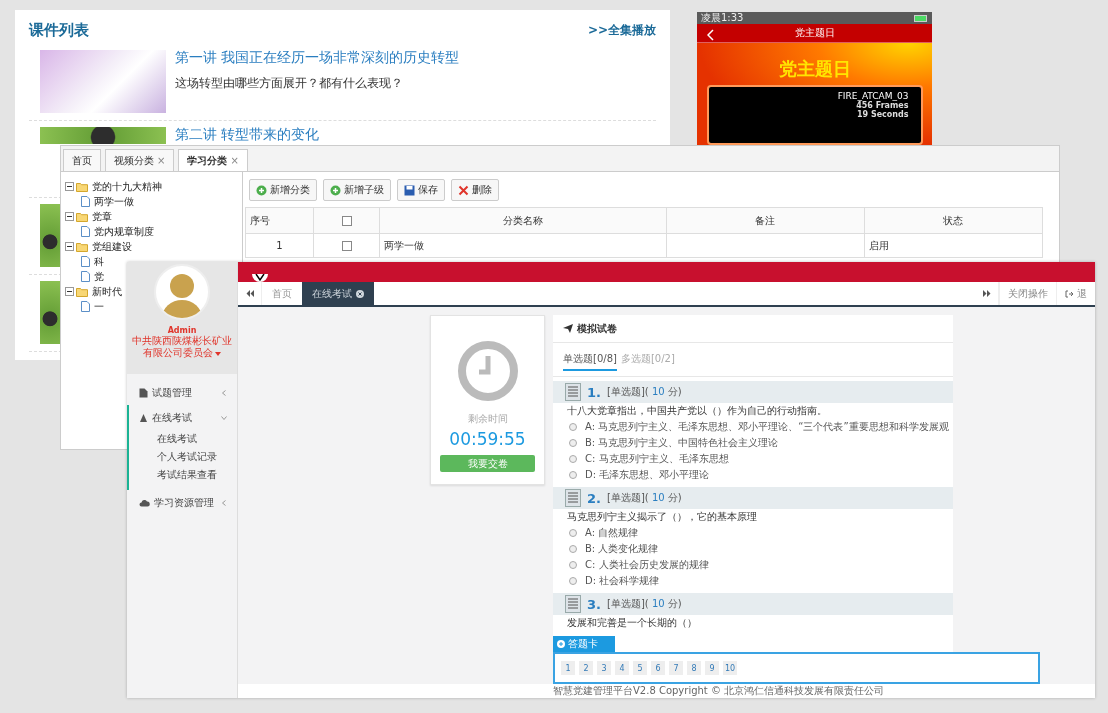  What do you see at coordinates (360, 293) in the screenshot?
I see `close-icon` at bounding box center [360, 293].